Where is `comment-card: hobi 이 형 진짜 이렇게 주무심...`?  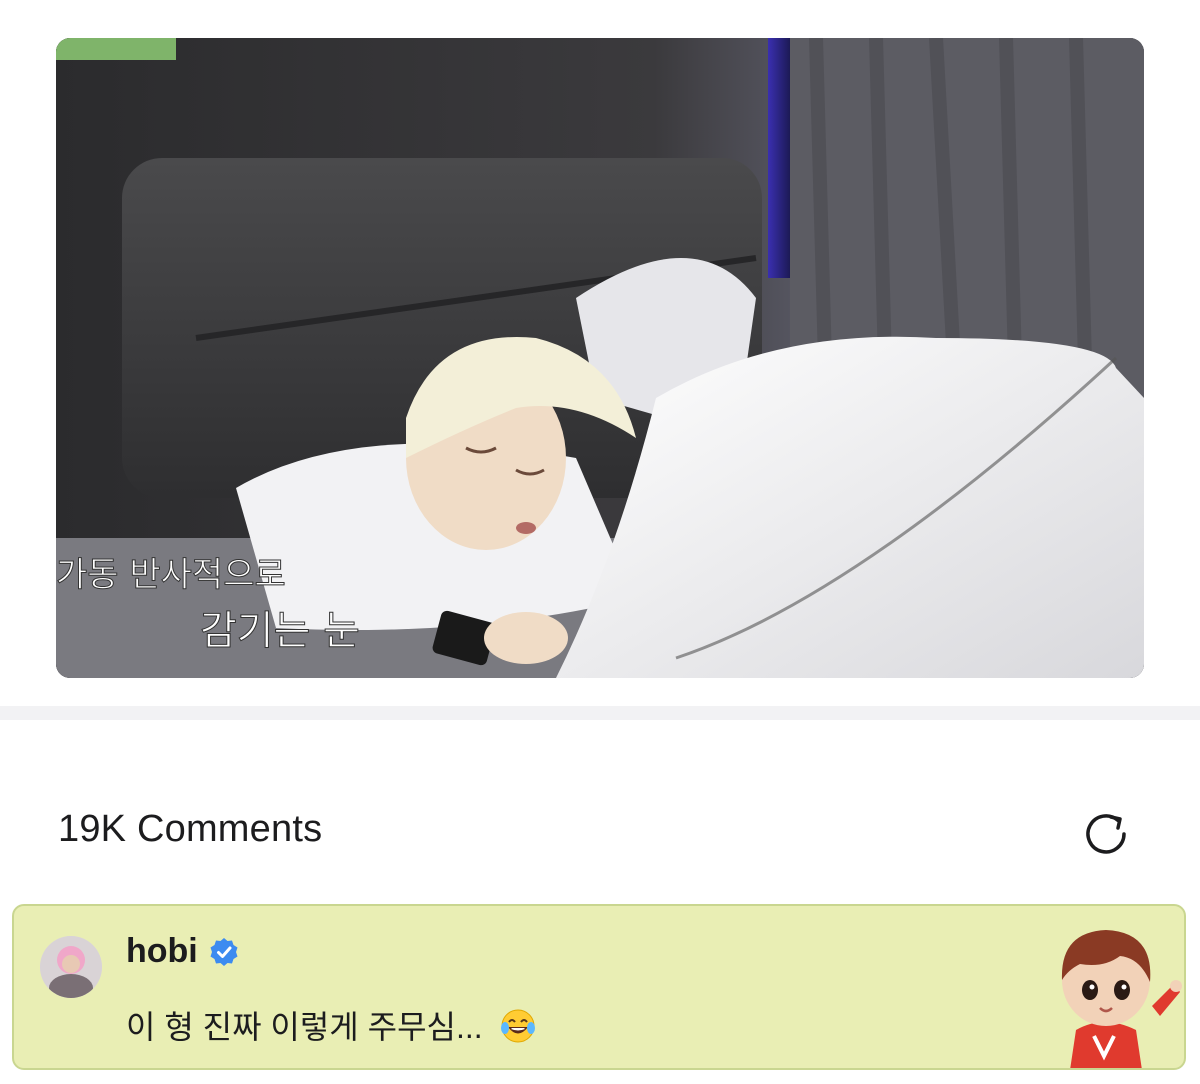
comment-card: hobi 이 형 진짜 이렇게 주무심... is located at coordinates (599, 987).